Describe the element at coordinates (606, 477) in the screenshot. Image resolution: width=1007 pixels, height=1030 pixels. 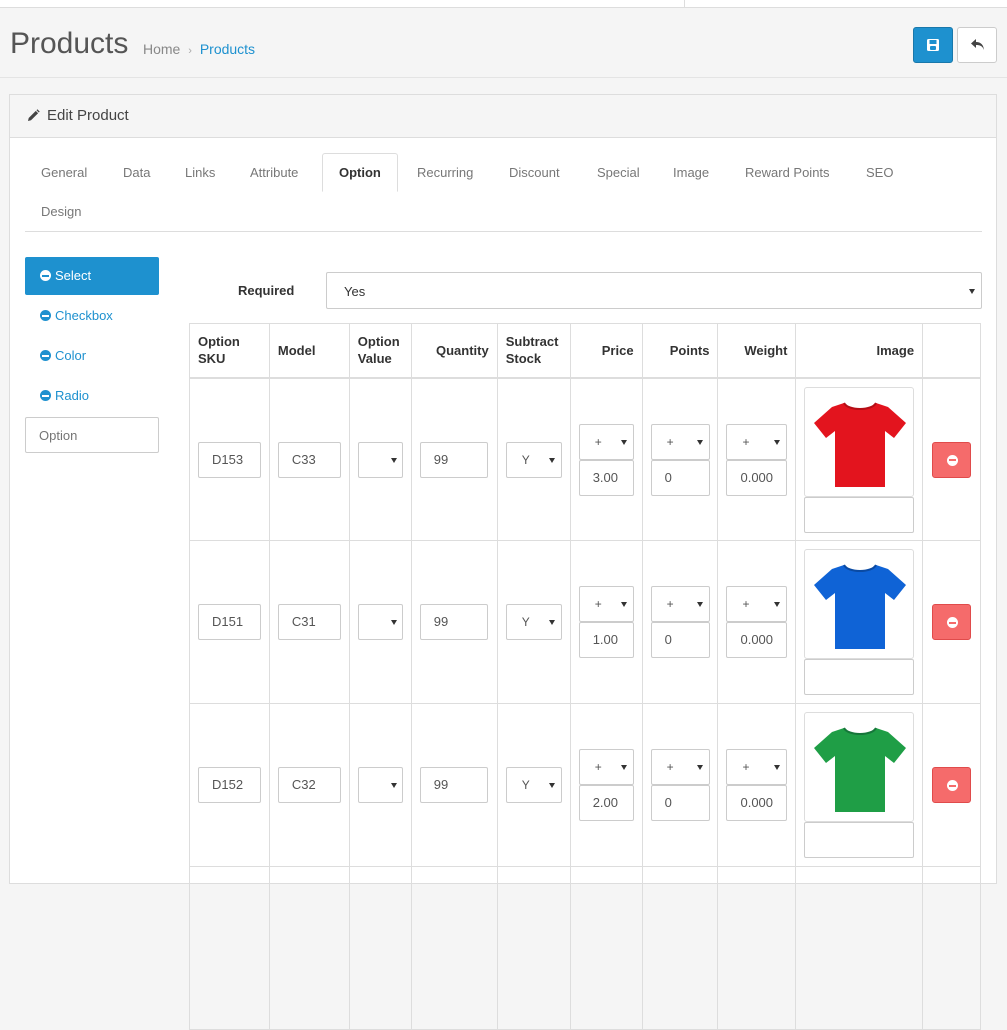
I see `price-input: 3.00` at that location.